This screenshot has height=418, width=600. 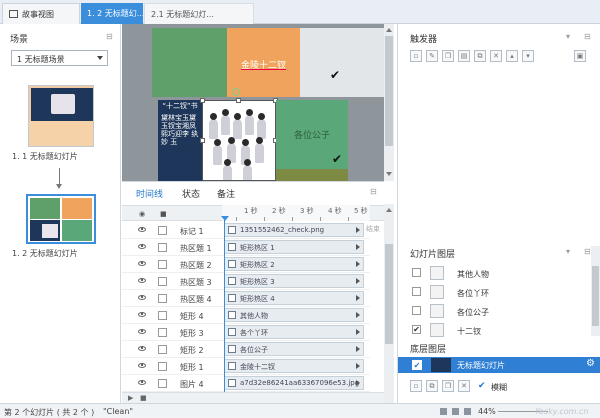 What do you see at coordinates (512, 56) in the screenshot?
I see `move-up-icon: ▴` at bounding box center [512, 56].